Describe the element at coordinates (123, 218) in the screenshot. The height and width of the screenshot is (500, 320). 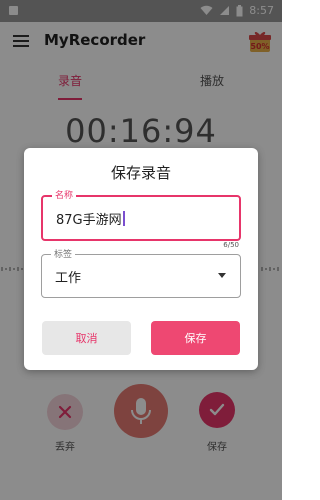
I see `text-cursor` at that location.